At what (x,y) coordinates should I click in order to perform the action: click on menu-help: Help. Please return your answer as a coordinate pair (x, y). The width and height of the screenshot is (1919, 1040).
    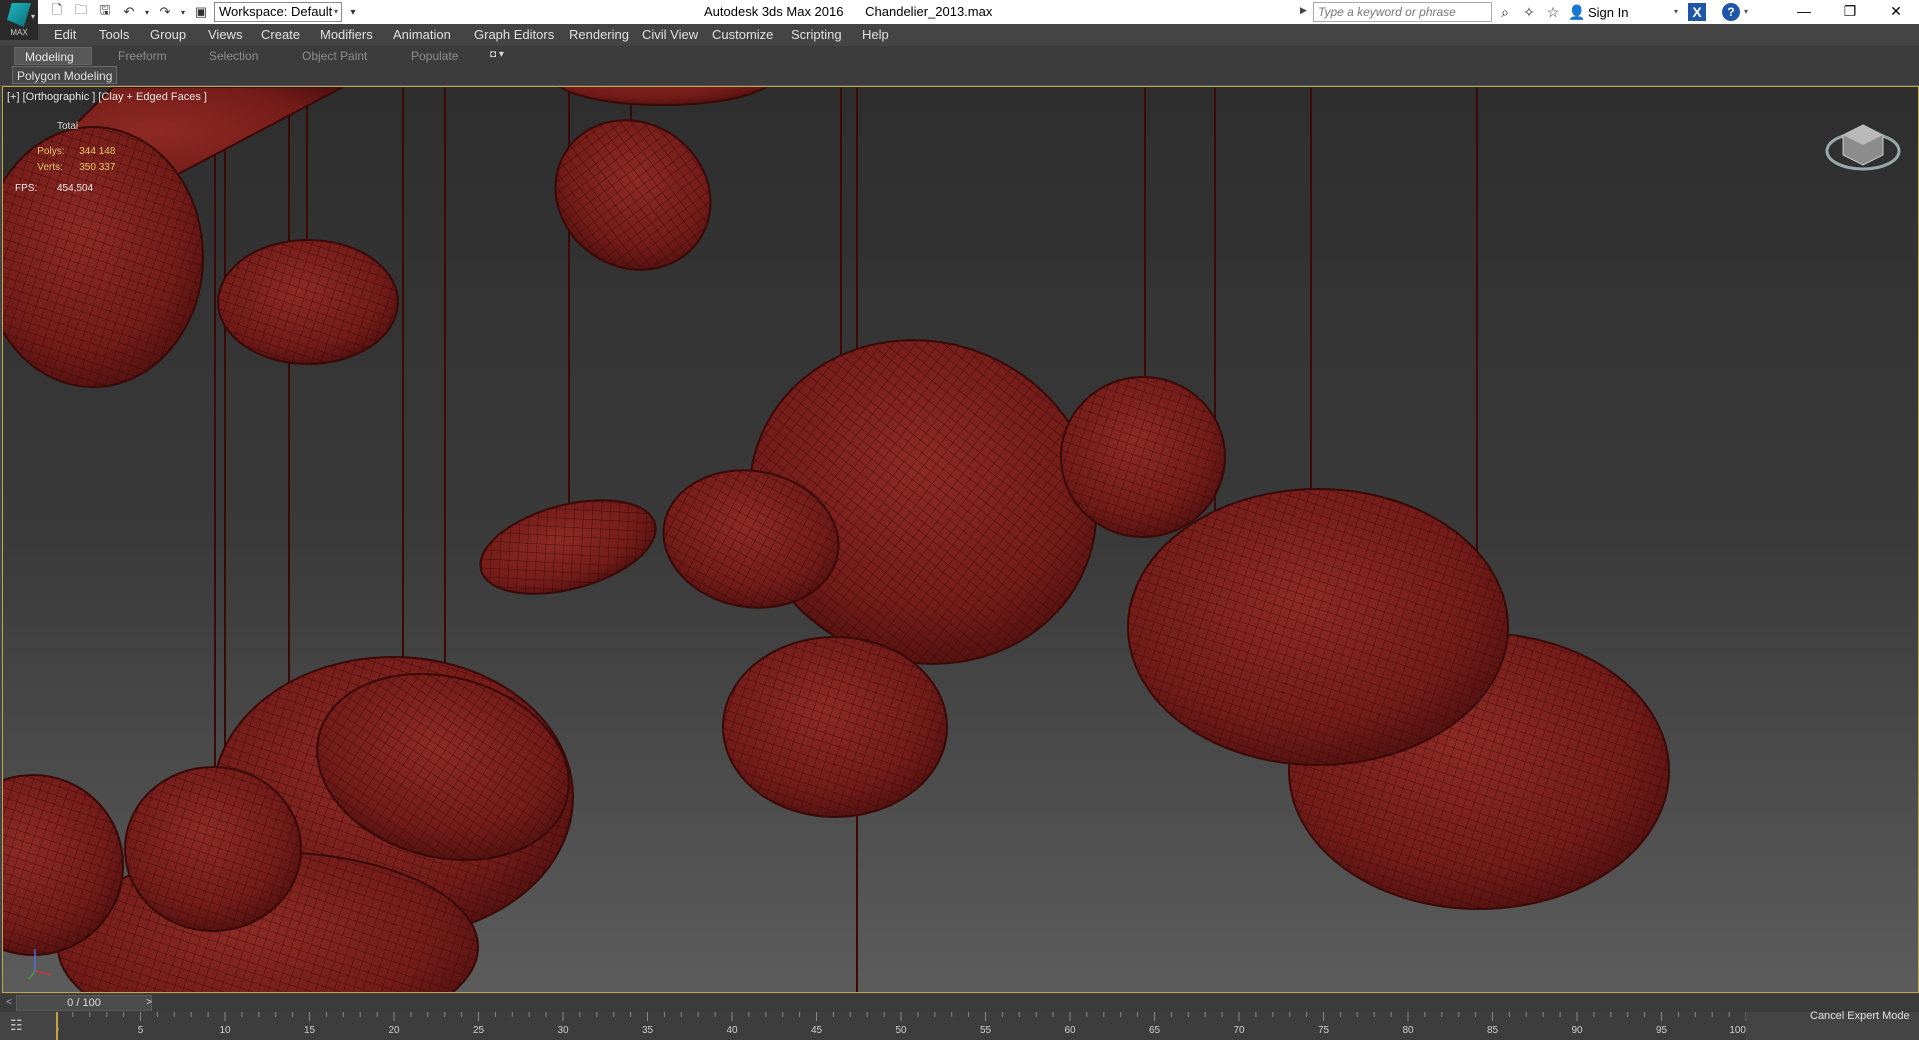
    Looking at the image, I should click on (875, 34).